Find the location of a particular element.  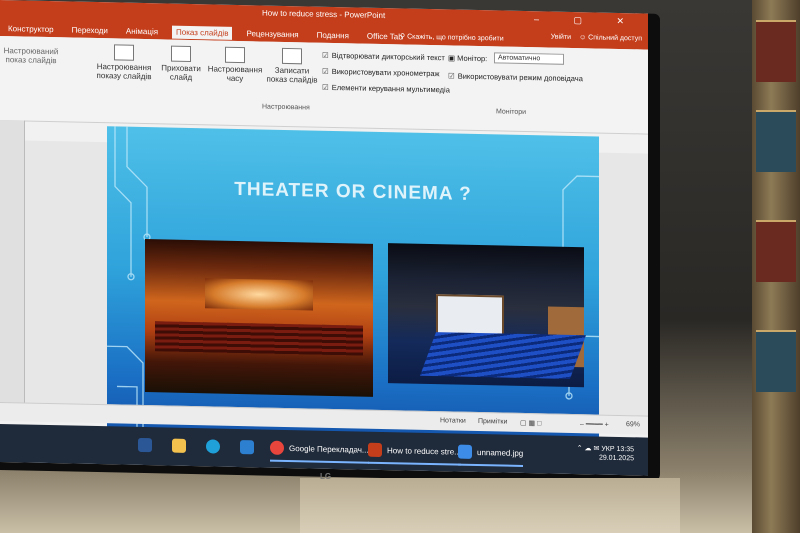

tab-review: Рецензування is located at coordinates (272, 34).